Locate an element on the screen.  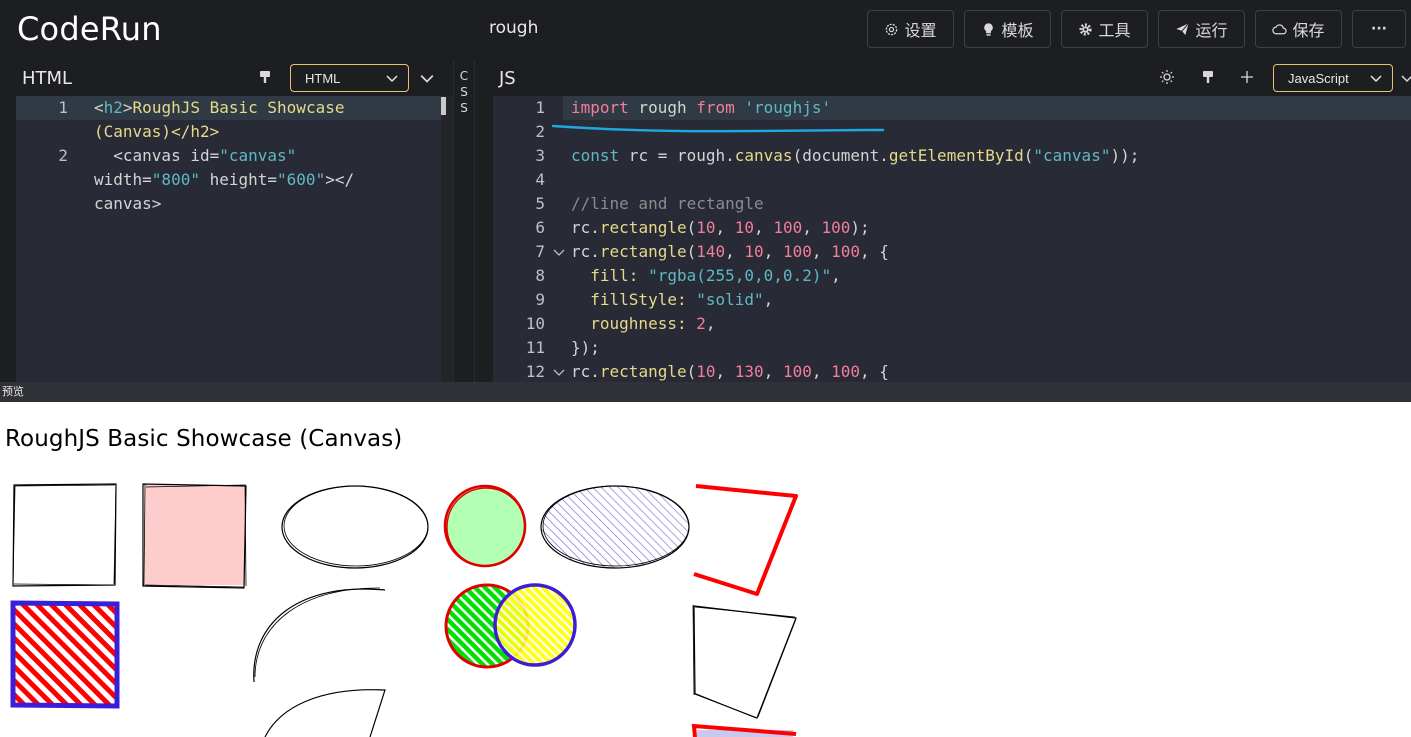
js-code-line: fillStyle: "solid", is located at coordinates (672, 300).